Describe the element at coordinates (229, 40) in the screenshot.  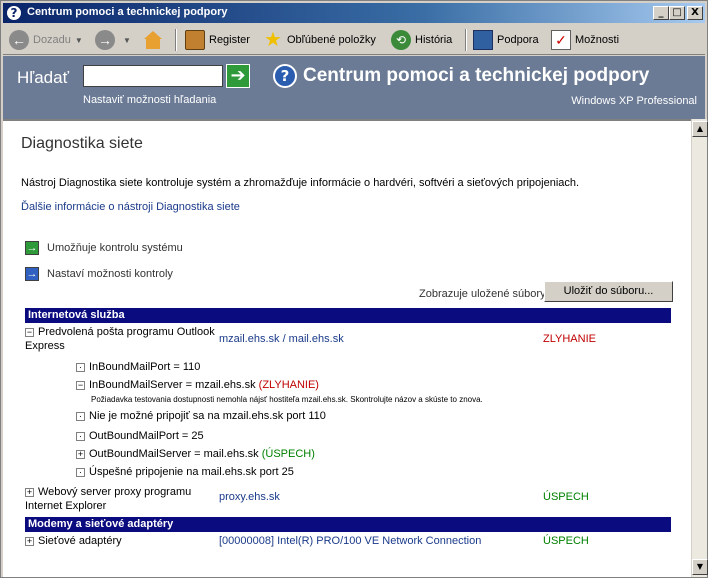
I see `register-label: Register` at that location.